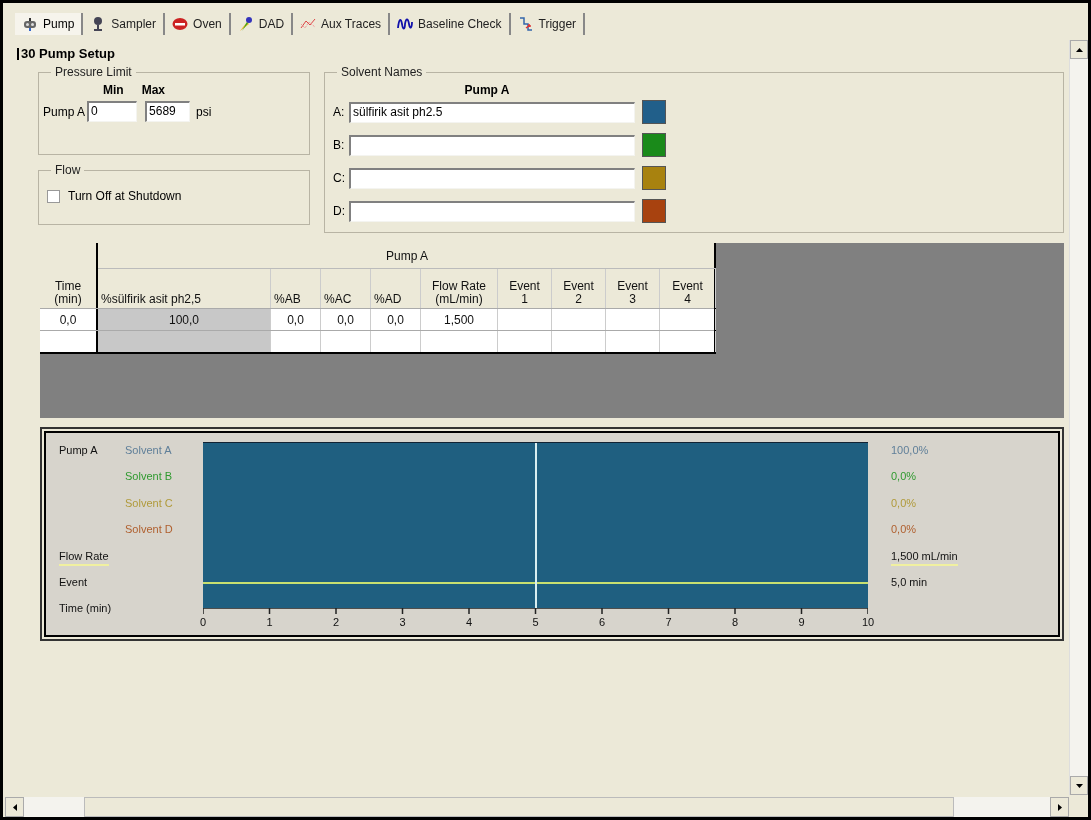 This screenshot has width=1091, height=820. Describe the element at coordinates (149, 530) in the screenshot. I see `legend-label: Solvent D` at that location.